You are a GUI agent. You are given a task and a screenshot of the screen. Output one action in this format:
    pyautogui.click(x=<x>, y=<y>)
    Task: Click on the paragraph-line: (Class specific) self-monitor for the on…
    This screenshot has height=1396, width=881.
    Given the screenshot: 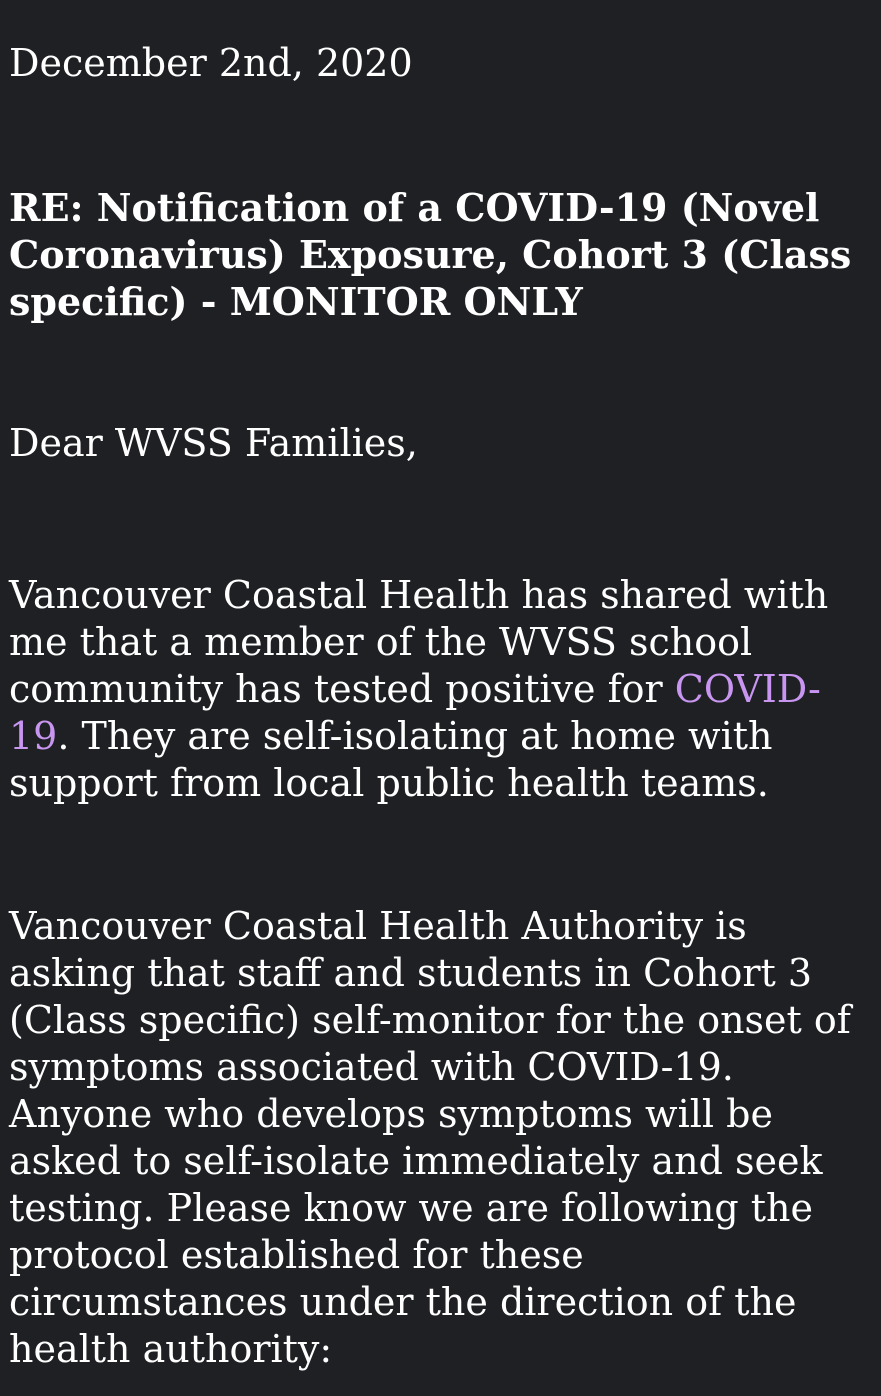 What is the action you would take?
    pyautogui.click(x=430, y=1020)
    